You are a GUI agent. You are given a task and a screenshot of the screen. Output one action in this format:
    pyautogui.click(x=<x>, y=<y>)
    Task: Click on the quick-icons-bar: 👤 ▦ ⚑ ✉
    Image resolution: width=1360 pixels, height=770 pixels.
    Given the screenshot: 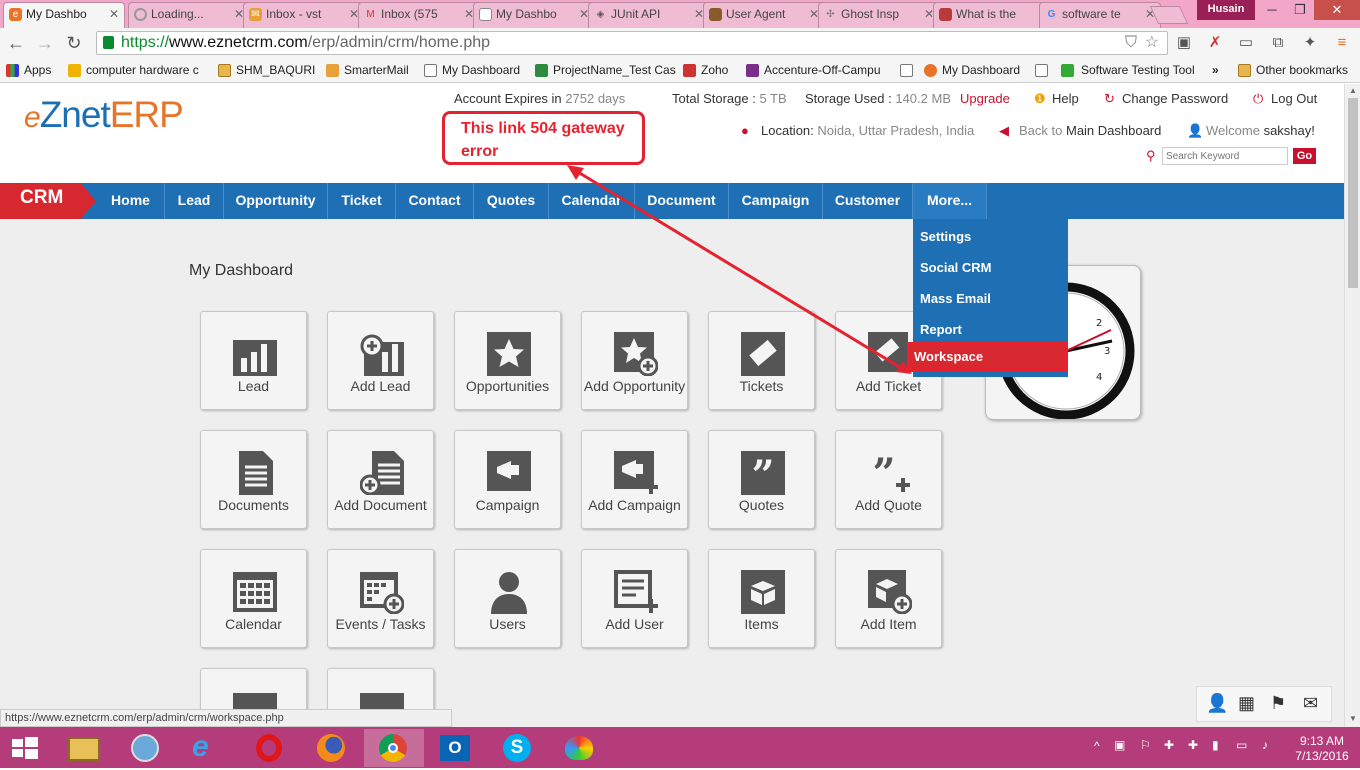 What is the action you would take?
    pyautogui.click(x=1264, y=704)
    